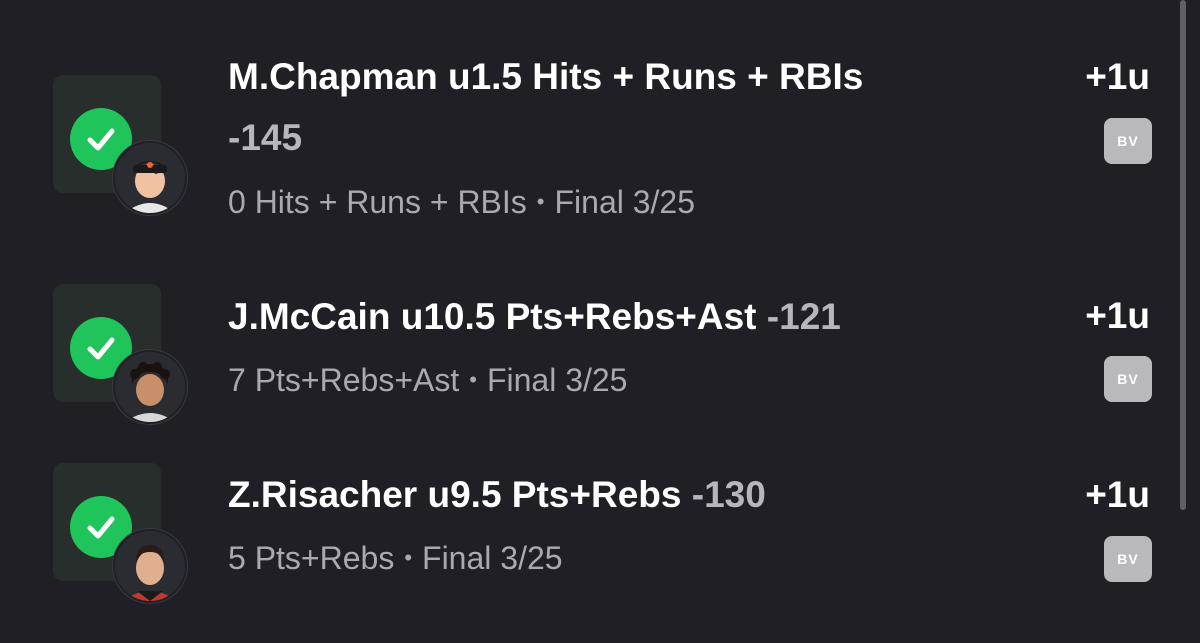 This screenshot has height=643, width=1200. Describe the element at coordinates (578, 316) in the screenshot. I see `bet-line: u10.5 Pts+Rebs+Ast` at that location.